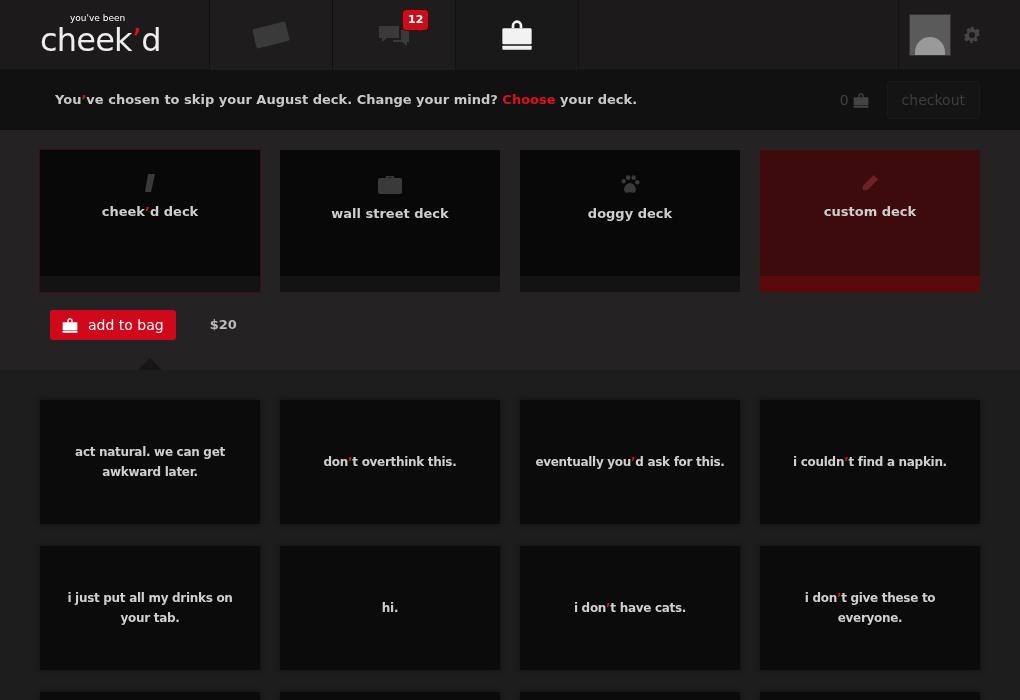  What do you see at coordinates (416, 20) in the screenshot?
I see `notification-badge: 12` at bounding box center [416, 20].